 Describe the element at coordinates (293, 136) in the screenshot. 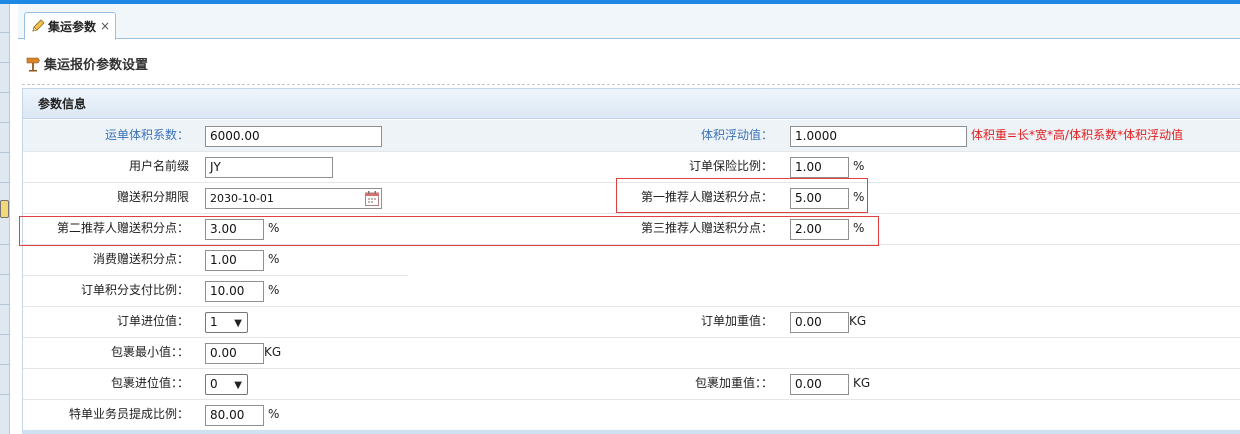

I see `volume-coef-input: 6000.00` at that location.